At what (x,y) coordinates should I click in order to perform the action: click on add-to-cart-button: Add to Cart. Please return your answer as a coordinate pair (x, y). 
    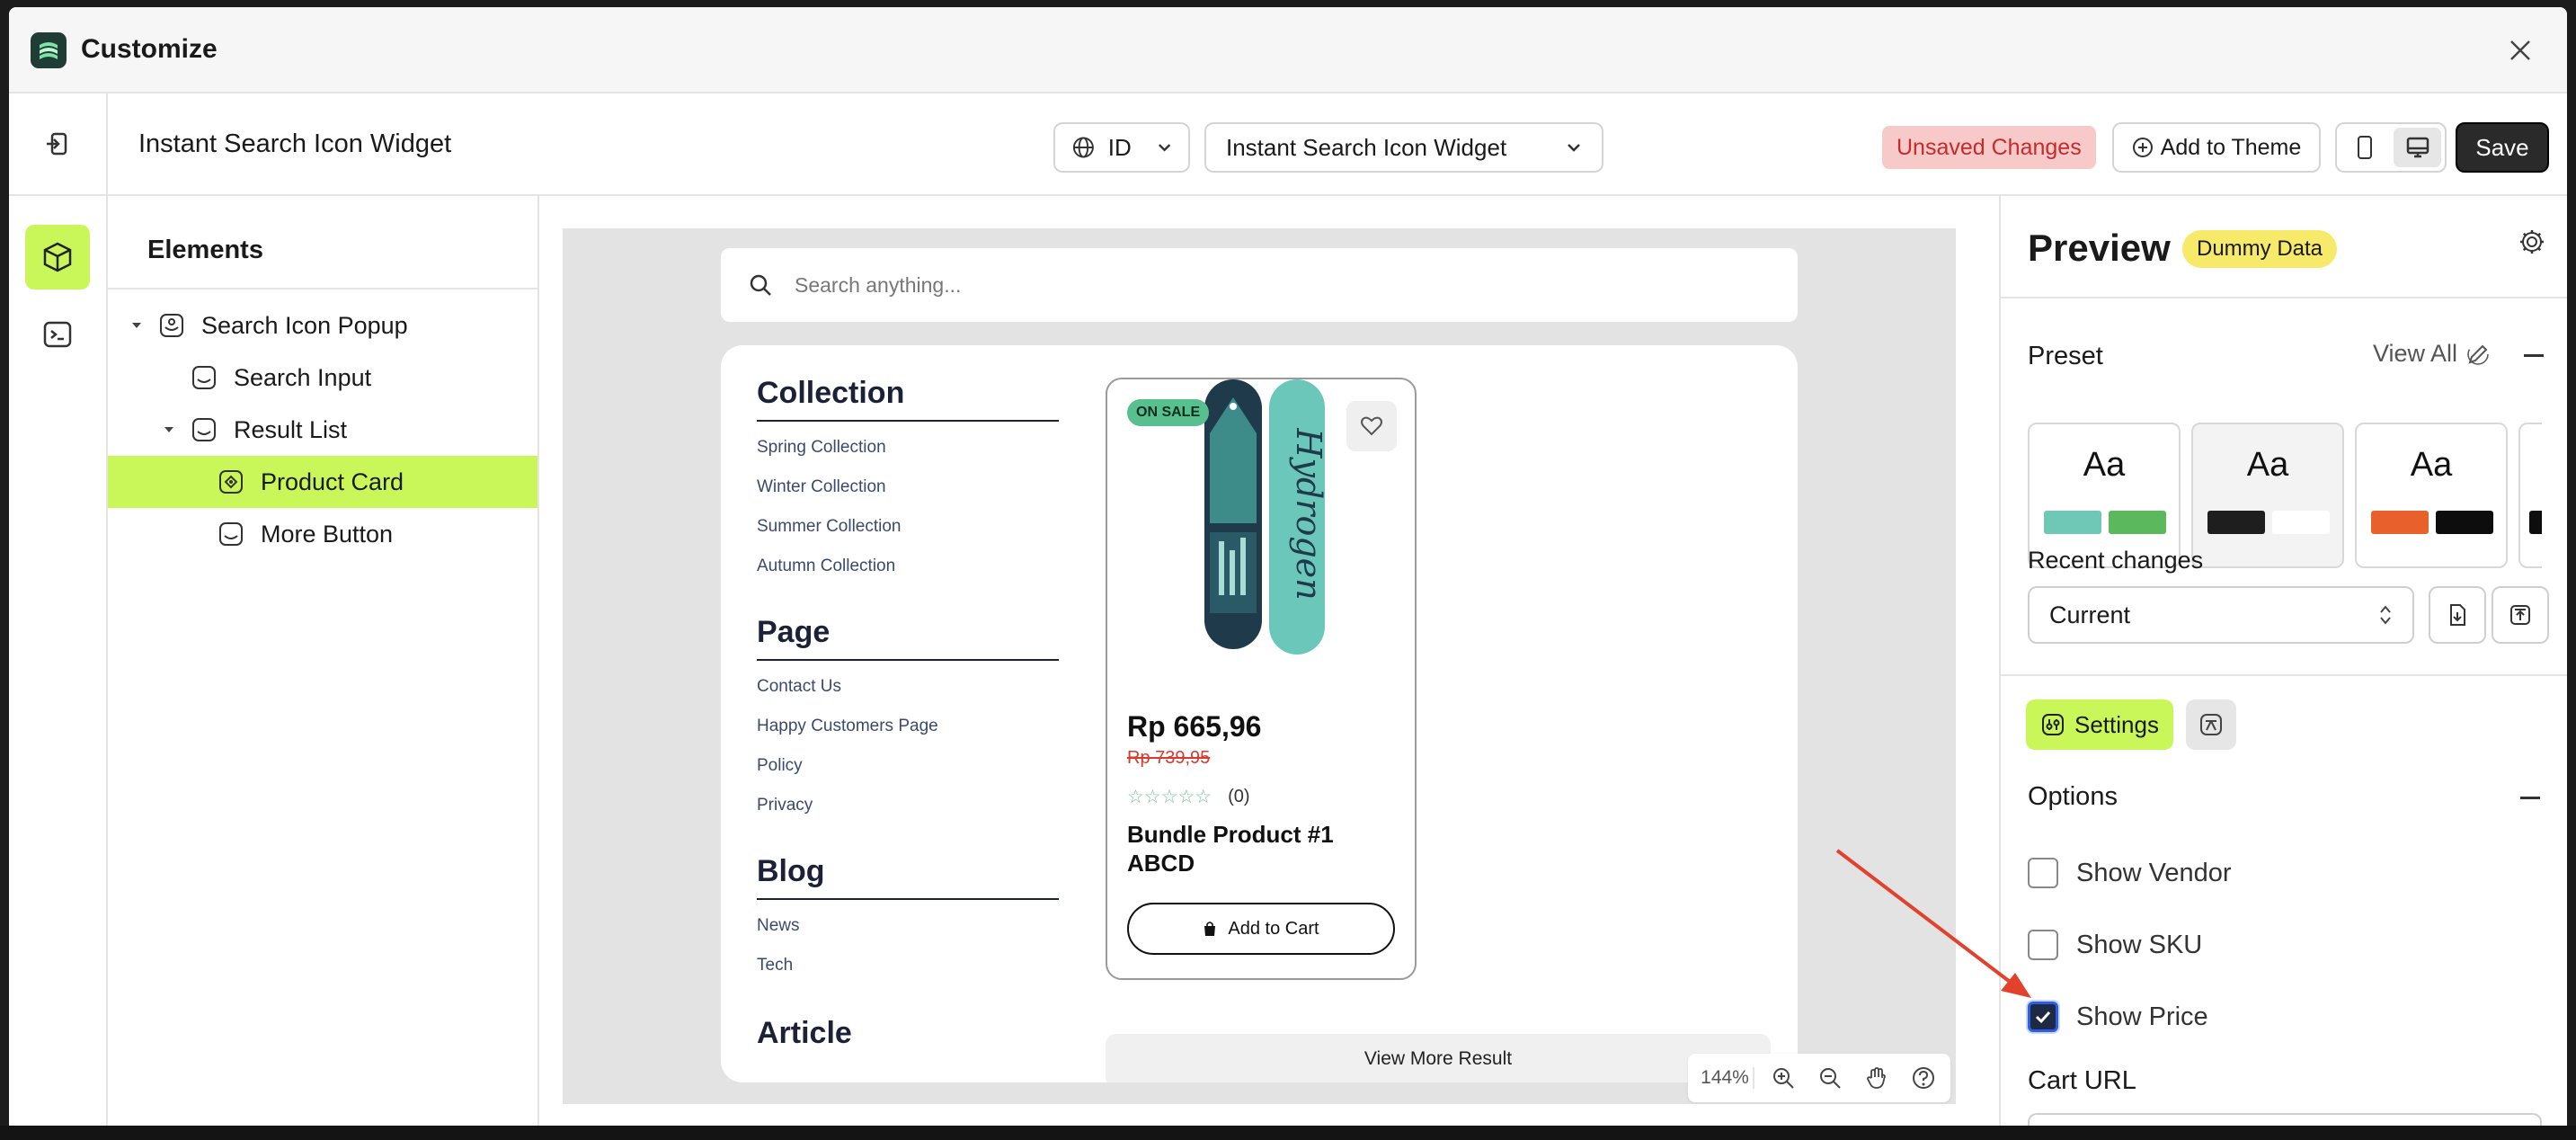
    Looking at the image, I should click on (1261, 929).